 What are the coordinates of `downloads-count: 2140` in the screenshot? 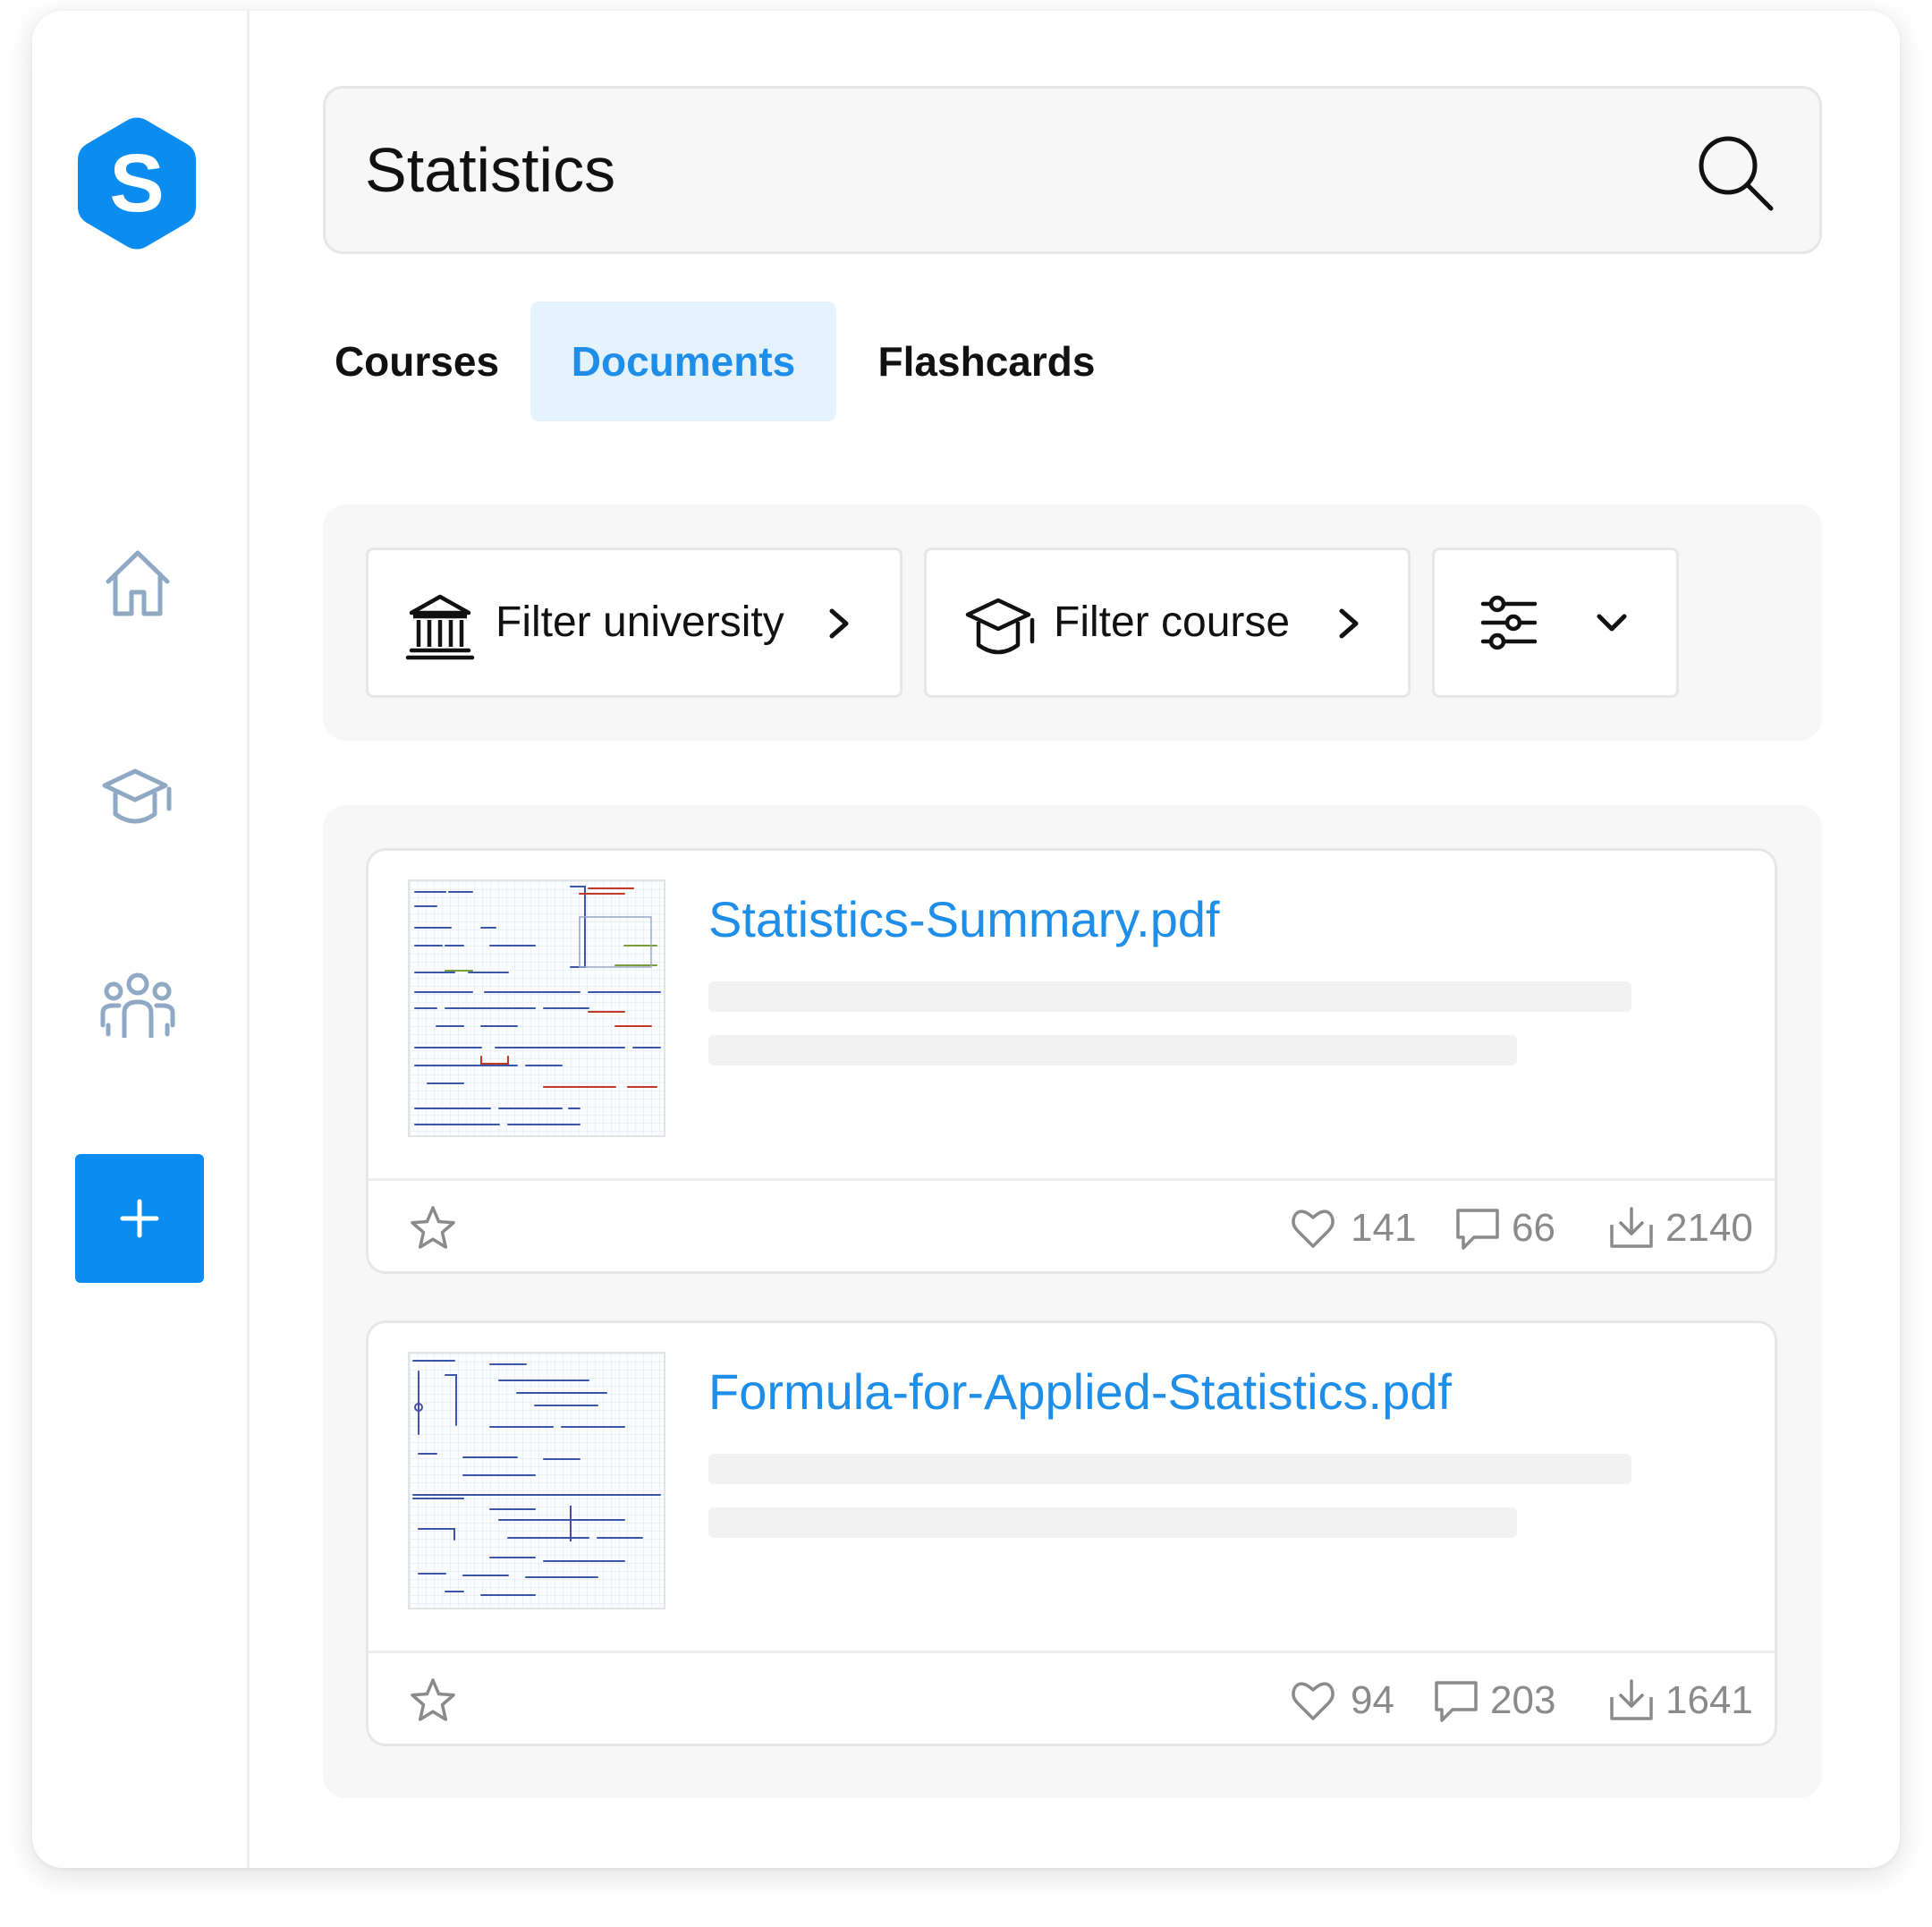 It's located at (1709, 1228).